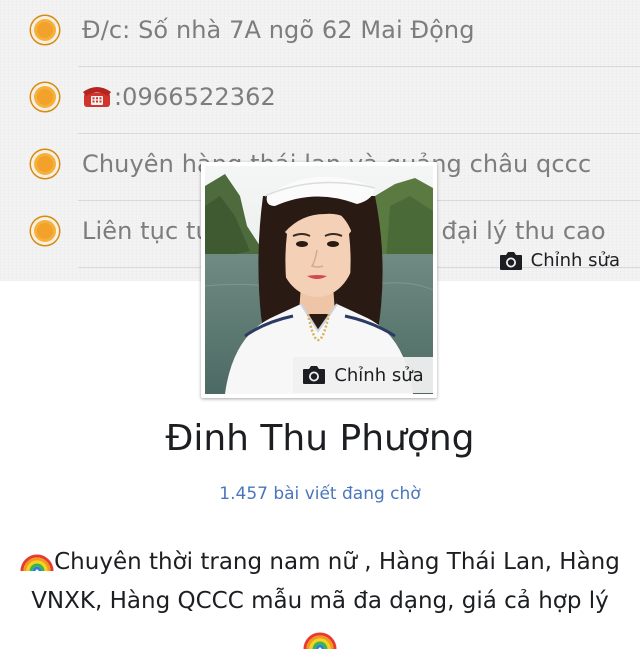 Image resolution: width=640 pixels, height=660 pixels. Describe the element at coordinates (575, 260) in the screenshot. I see `edit-cover-label: Chỉnh sửa` at that location.